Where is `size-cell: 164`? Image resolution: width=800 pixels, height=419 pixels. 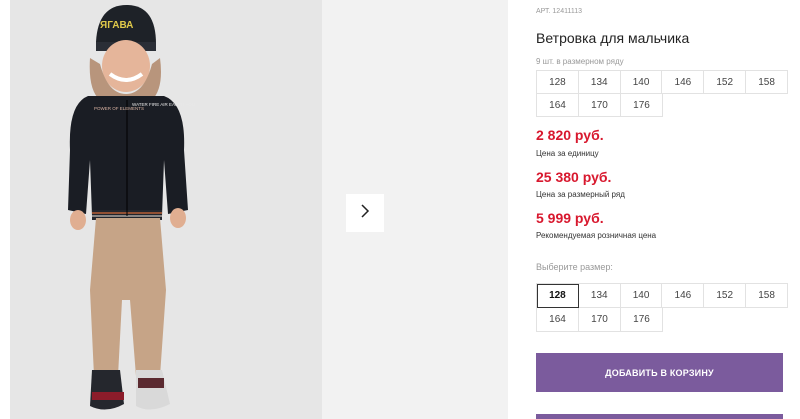 size-cell: 164 is located at coordinates (558, 105).